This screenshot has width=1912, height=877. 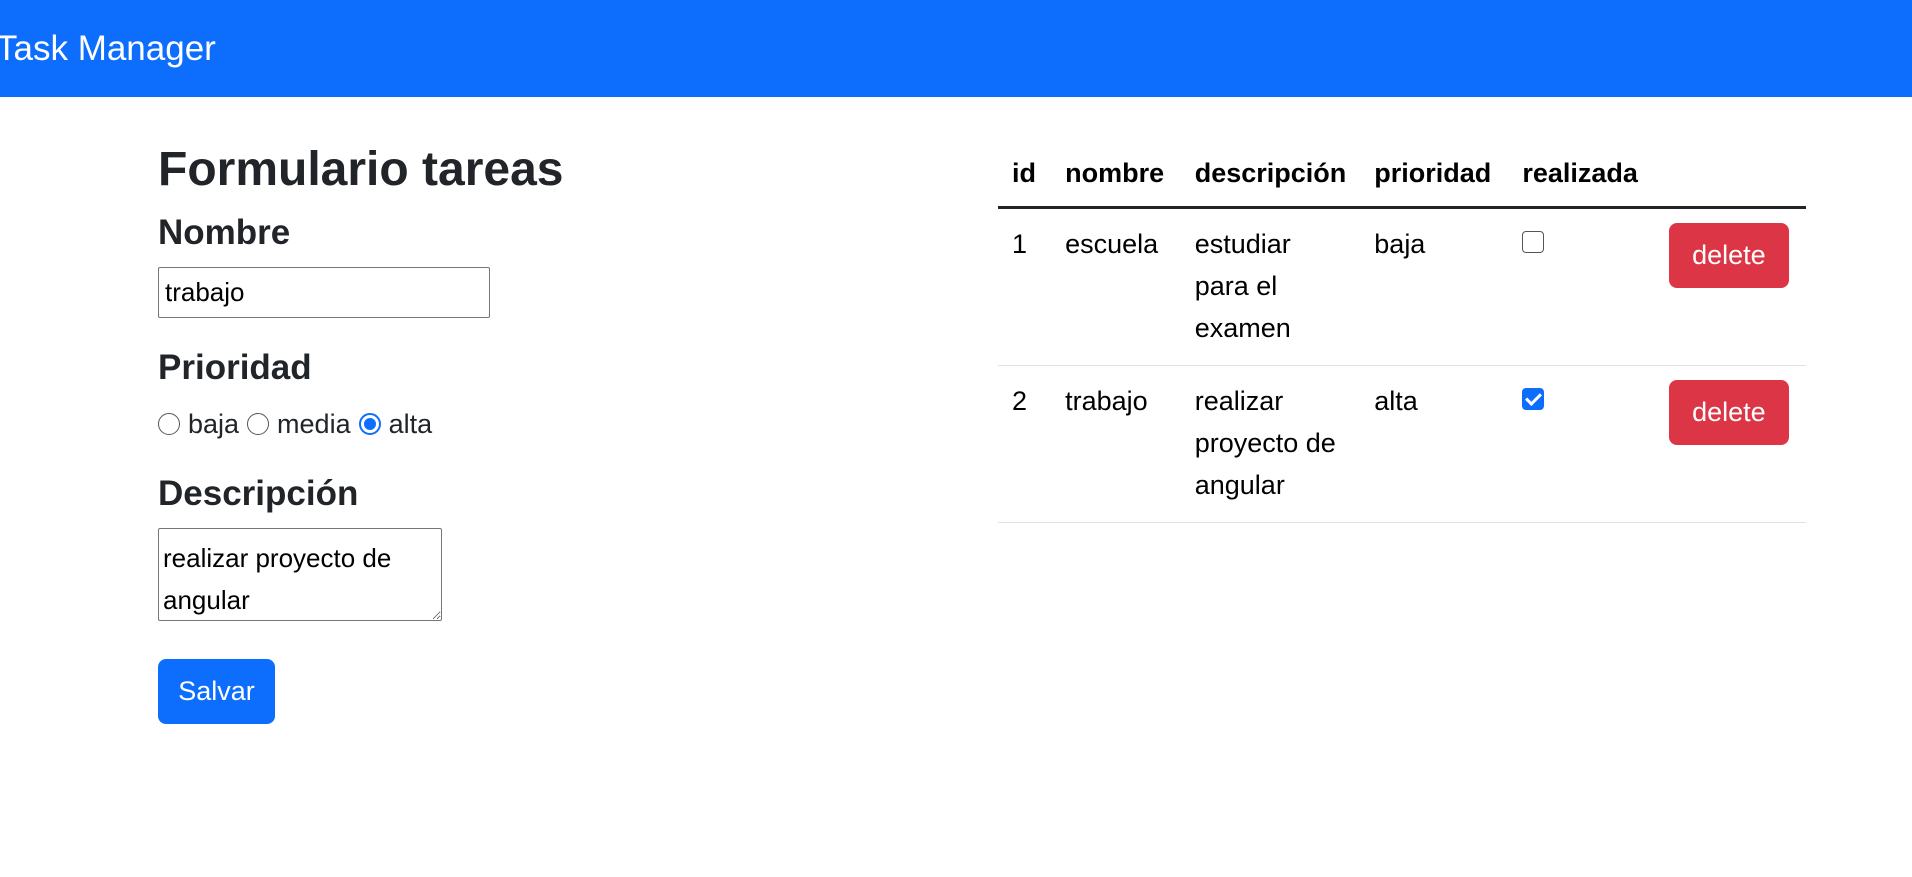 I want to click on priority-radio-group: baja media alta, so click(x=299, y=424).